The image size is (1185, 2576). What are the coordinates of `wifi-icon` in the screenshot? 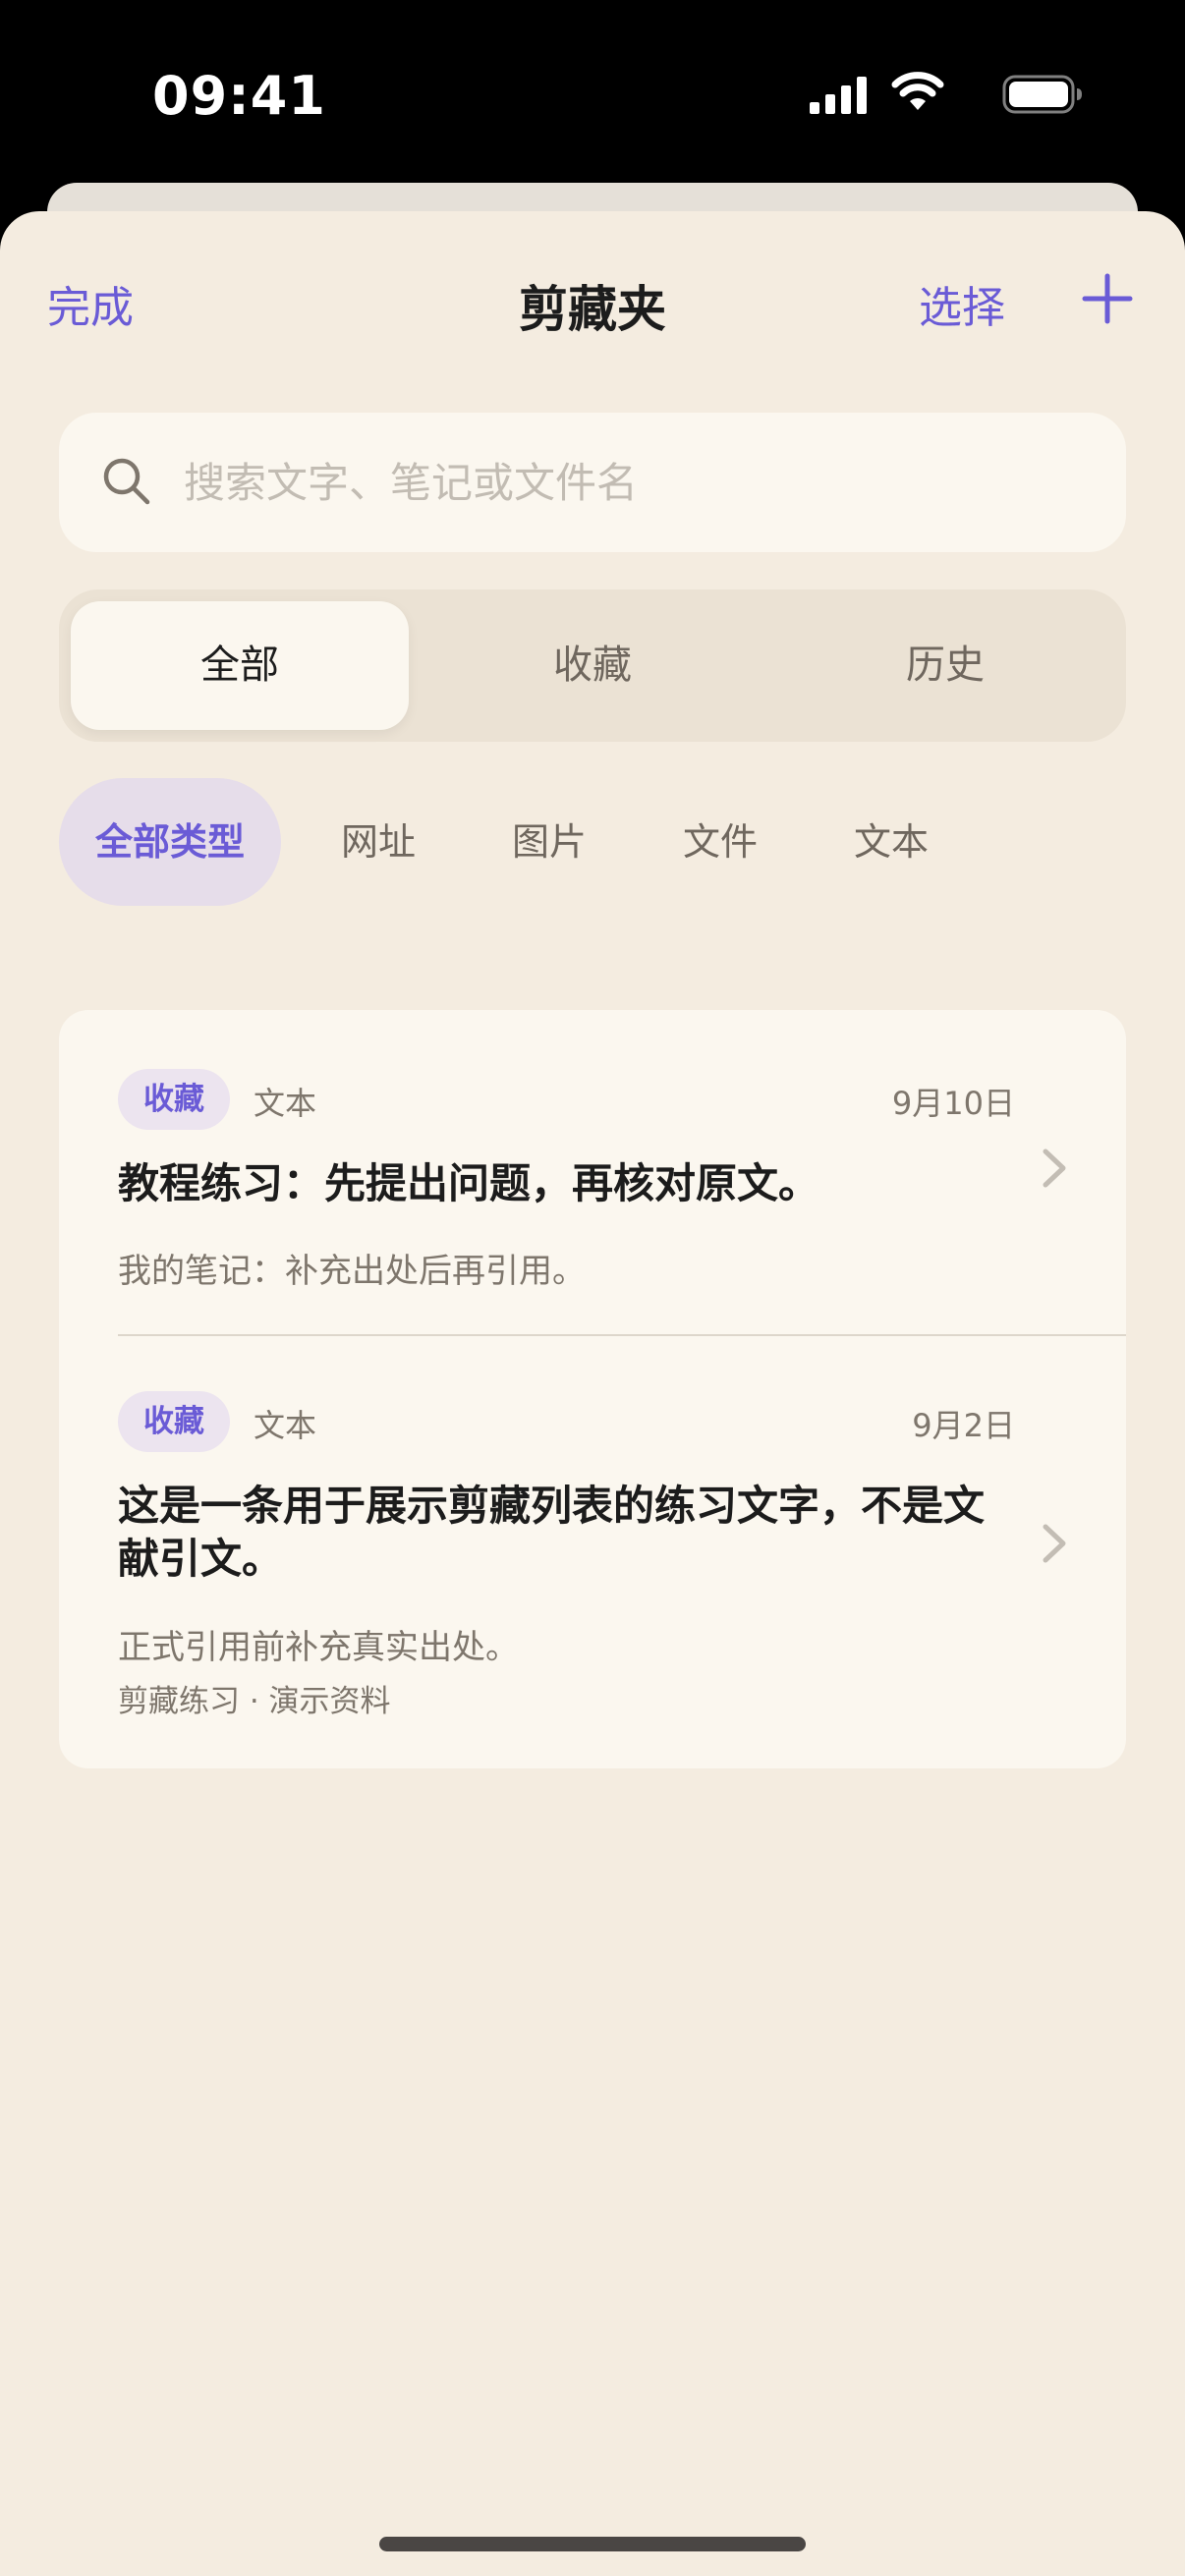 It's located at (918, 91).